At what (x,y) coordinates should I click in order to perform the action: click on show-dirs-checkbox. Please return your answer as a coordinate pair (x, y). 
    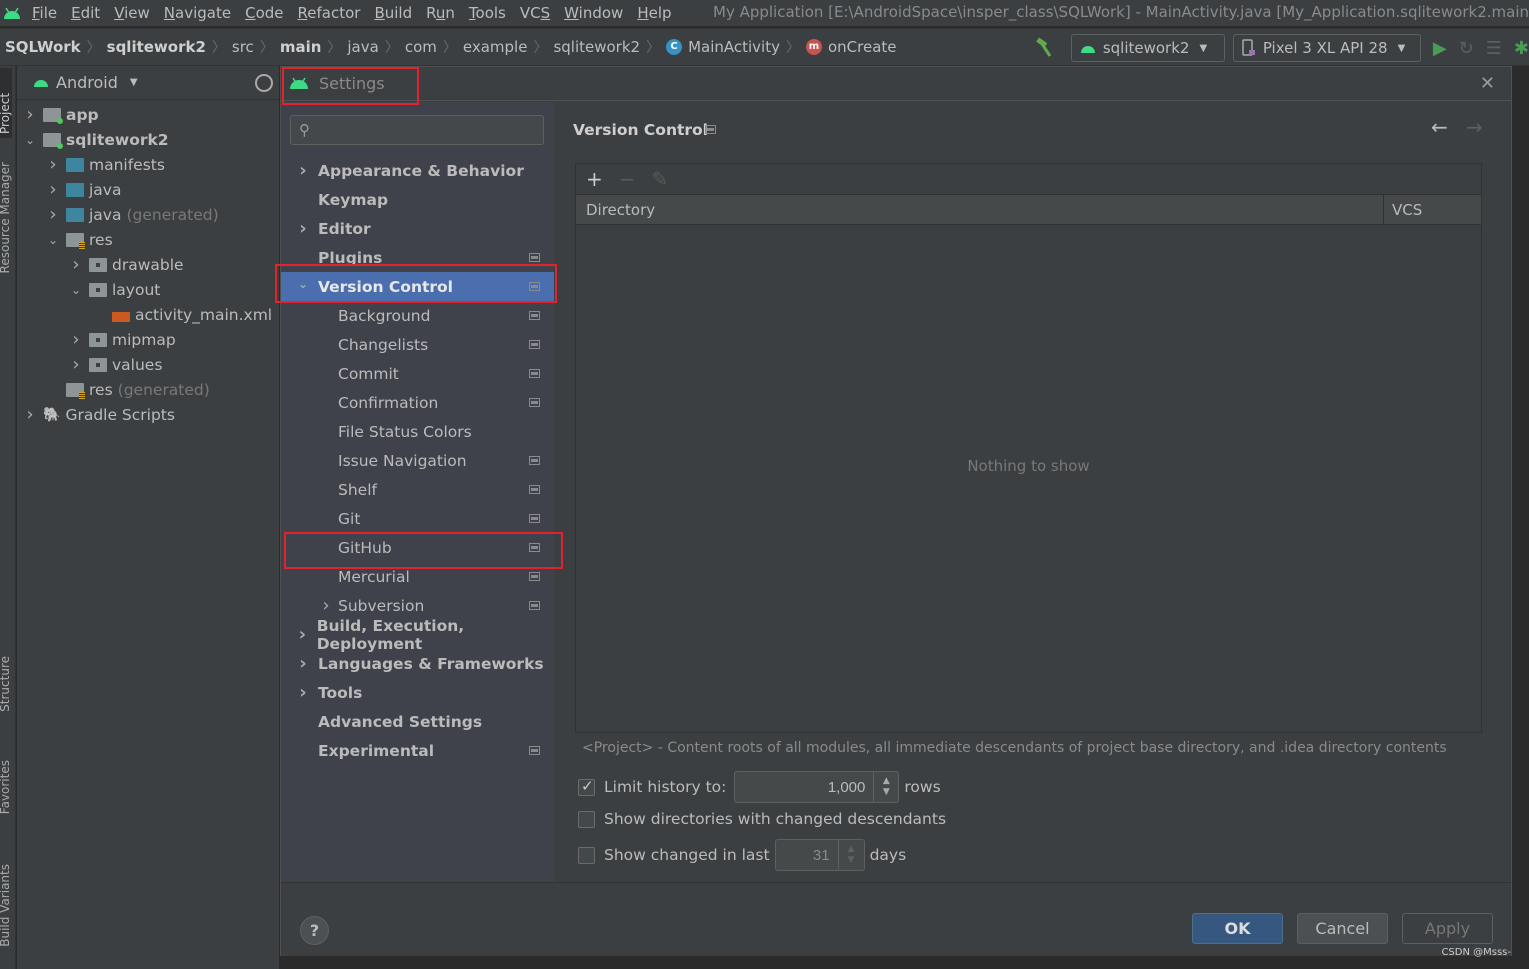
    Looking at the image, I should click on (586, 819).